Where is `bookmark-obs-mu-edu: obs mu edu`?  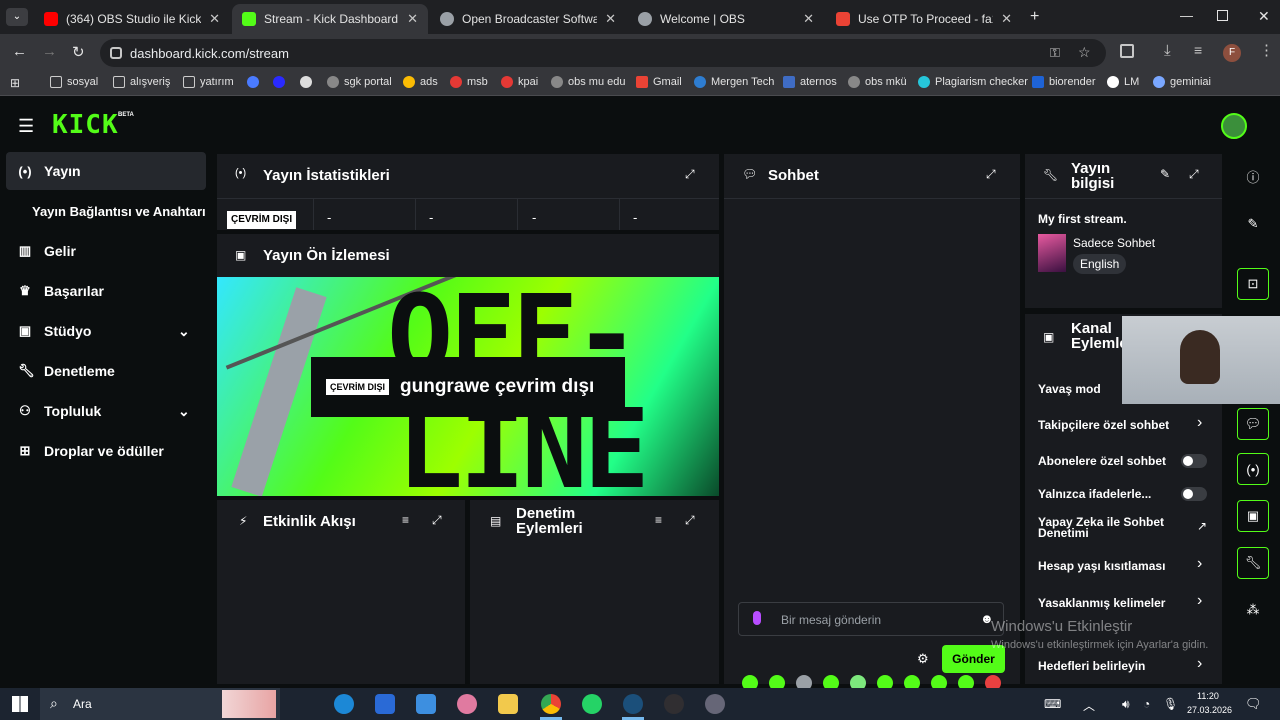
bookmark-obs-mu-edu: obs mu edu is located at coordinates (588, 82).